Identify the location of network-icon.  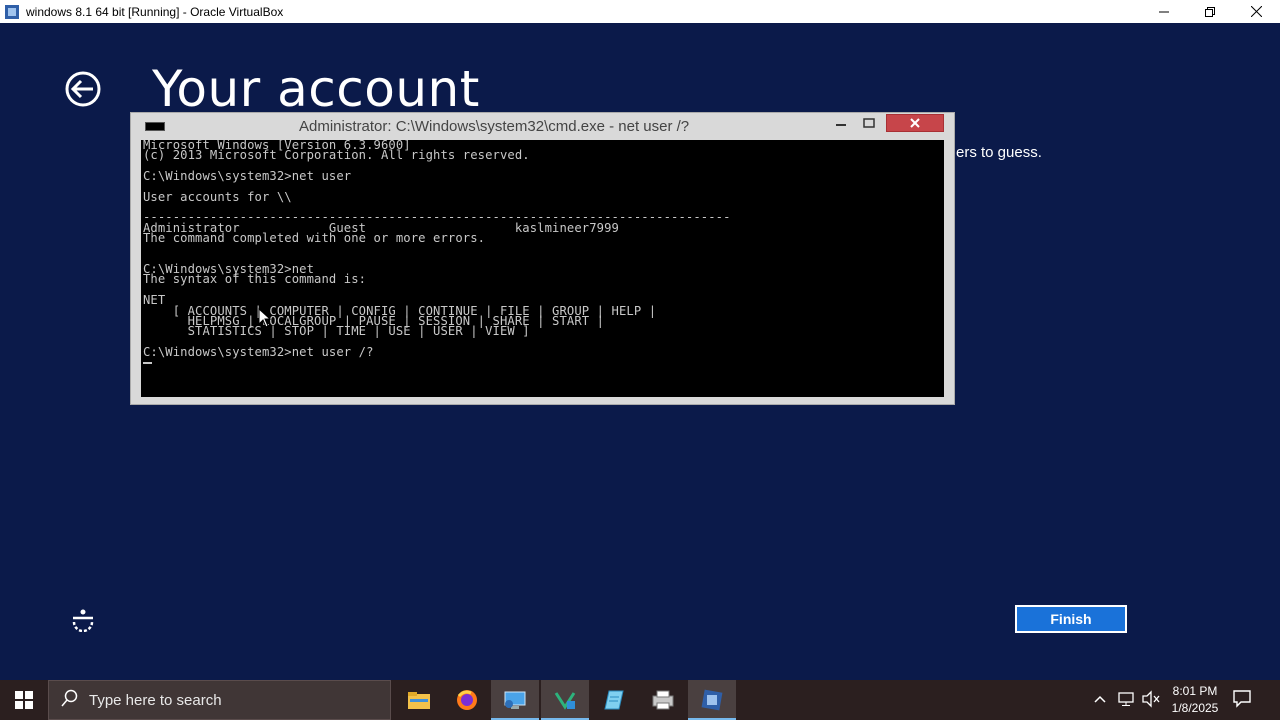
(1126, 701).